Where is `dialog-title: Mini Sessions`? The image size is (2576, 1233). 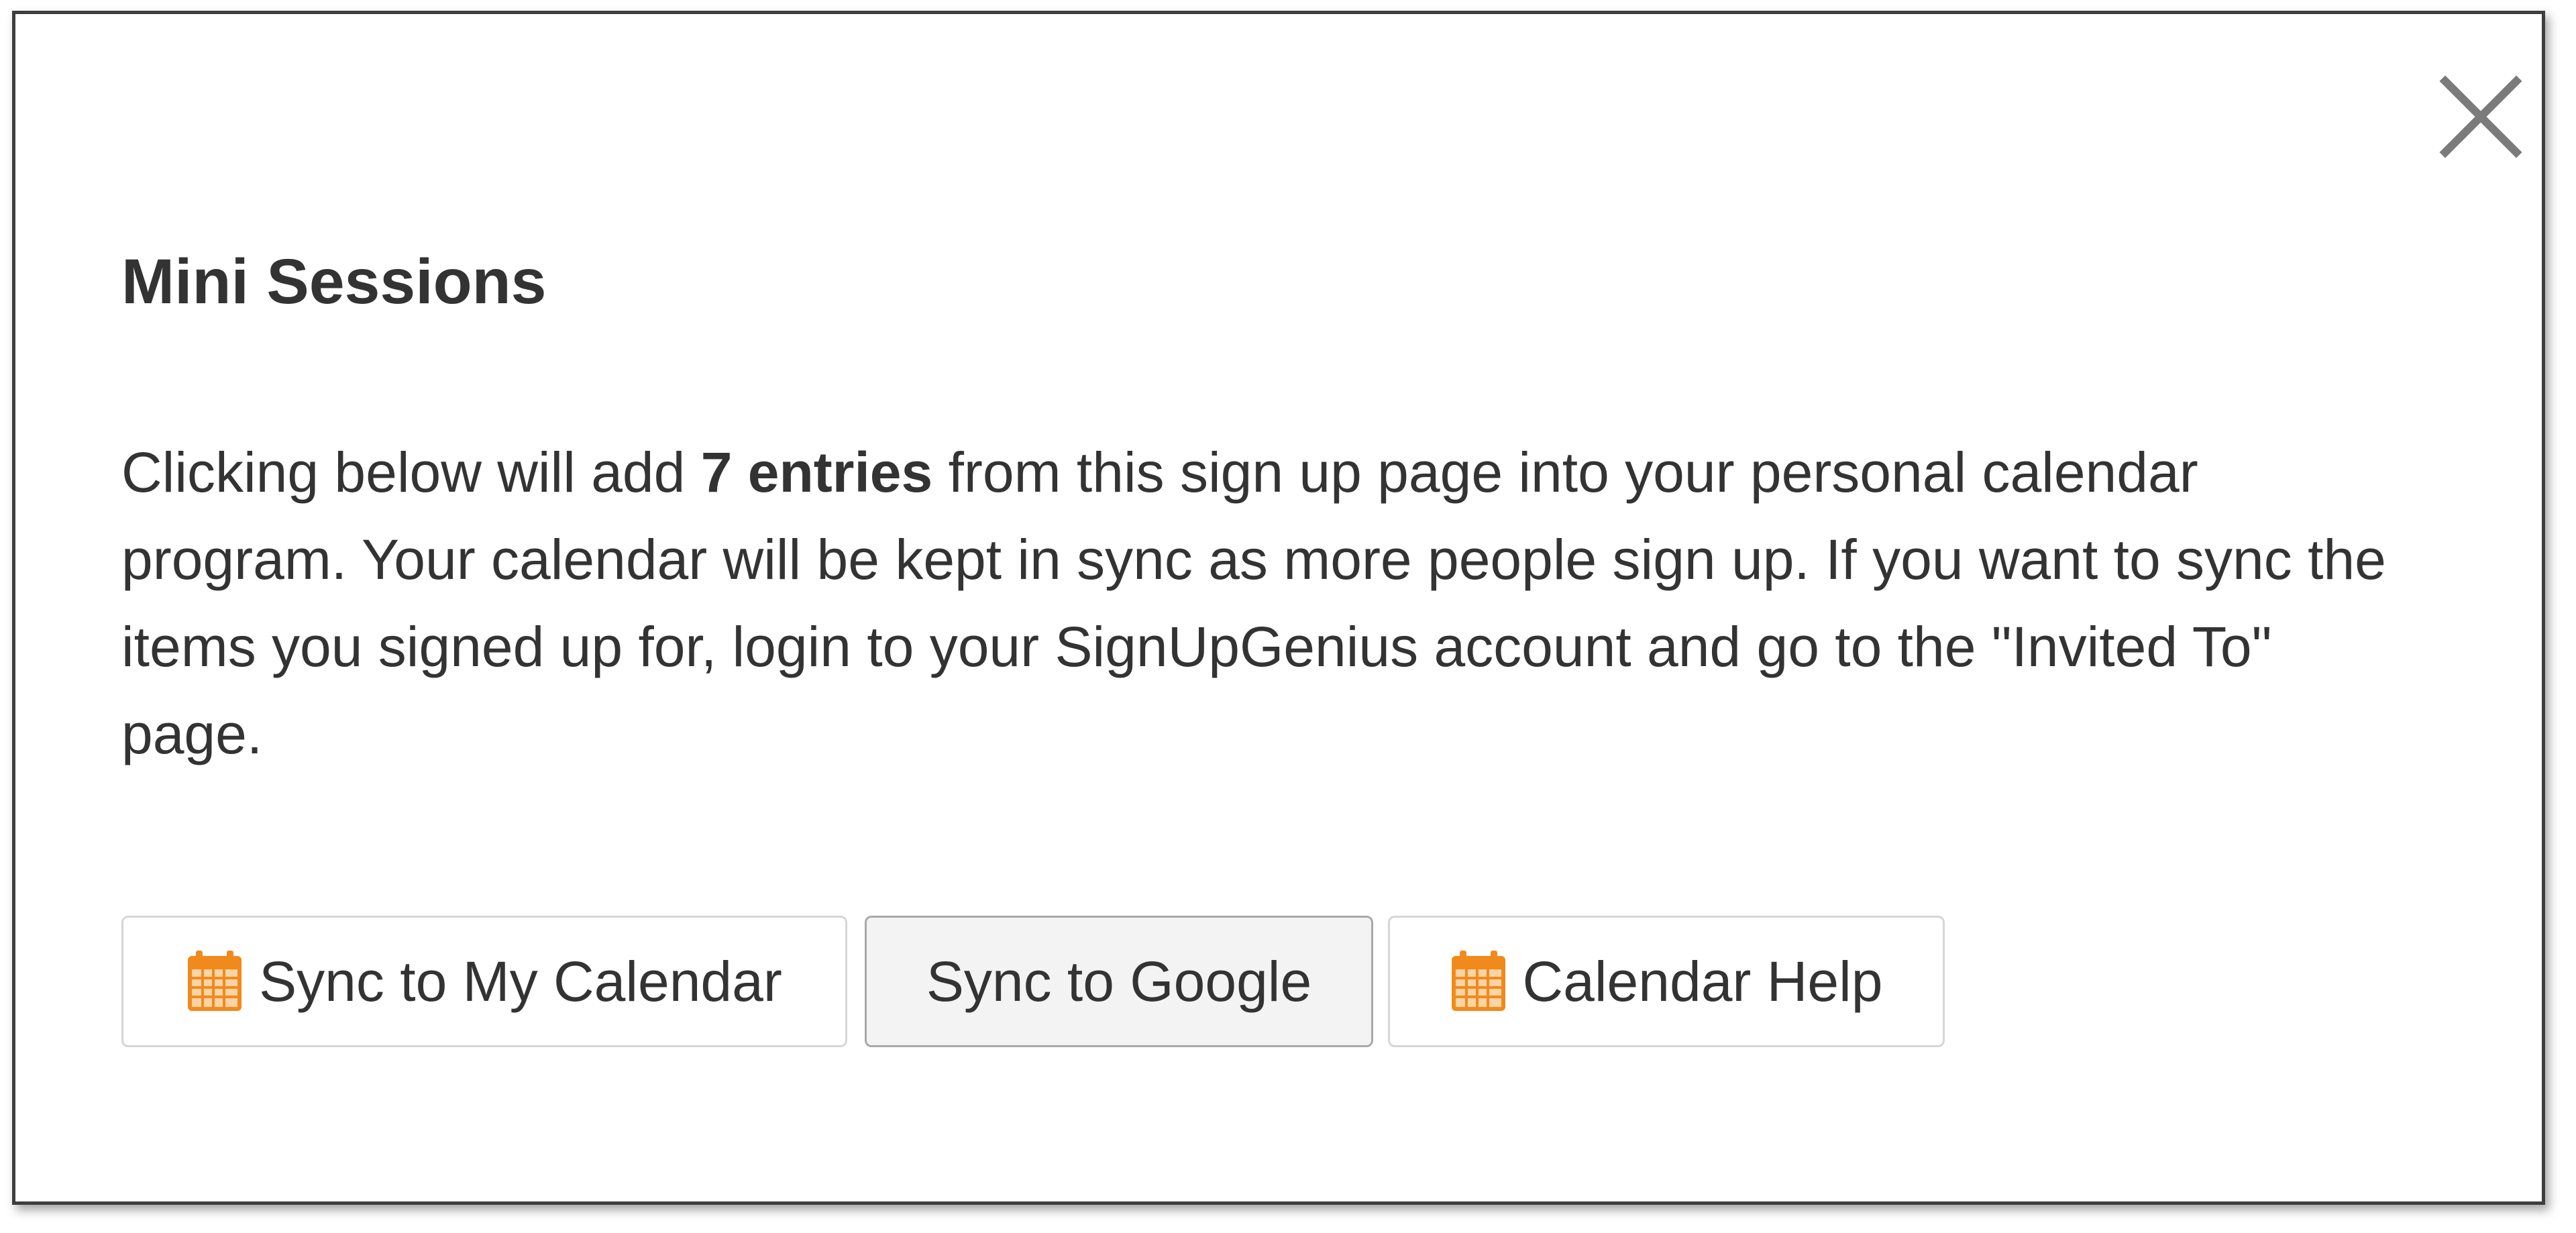 dialog-title: Mini Sessions is located at coordinates (334, 281).